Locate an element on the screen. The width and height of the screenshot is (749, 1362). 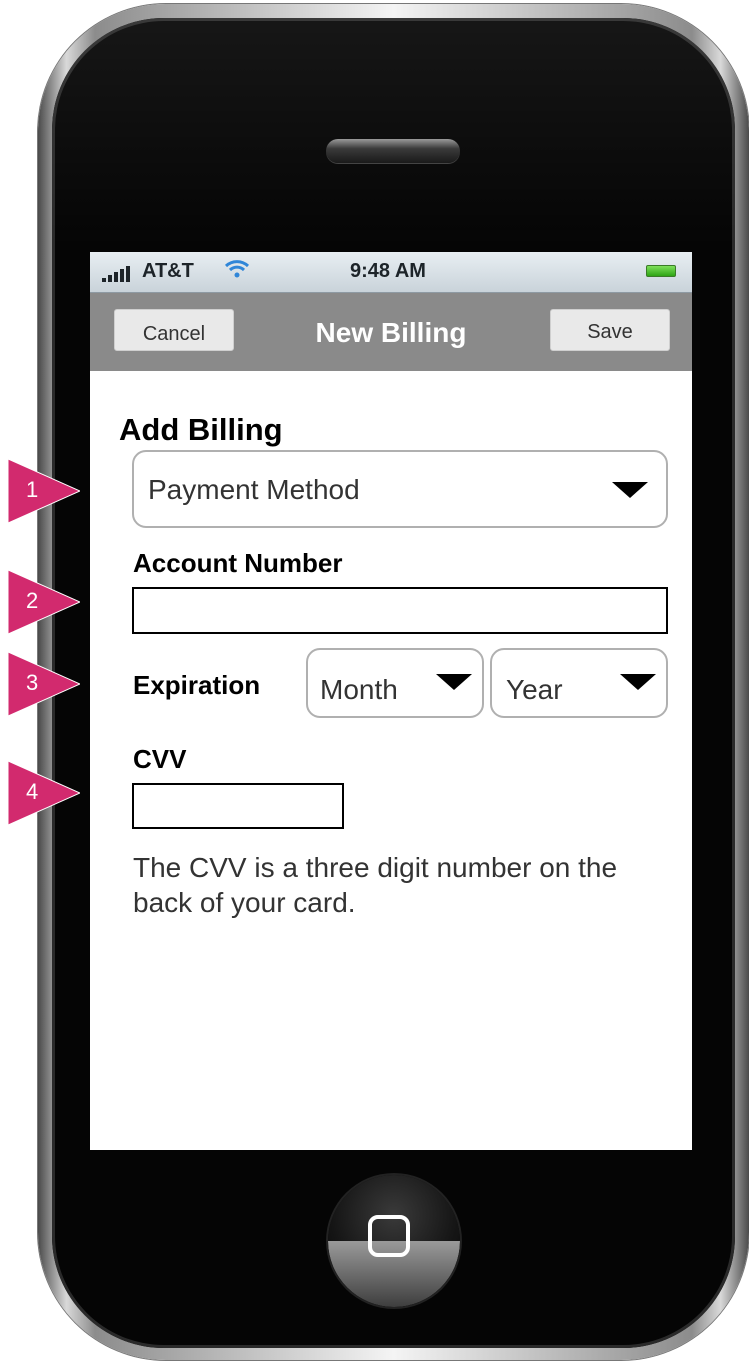
callout-marker-1: 1 is located at coordinates (44, 491).